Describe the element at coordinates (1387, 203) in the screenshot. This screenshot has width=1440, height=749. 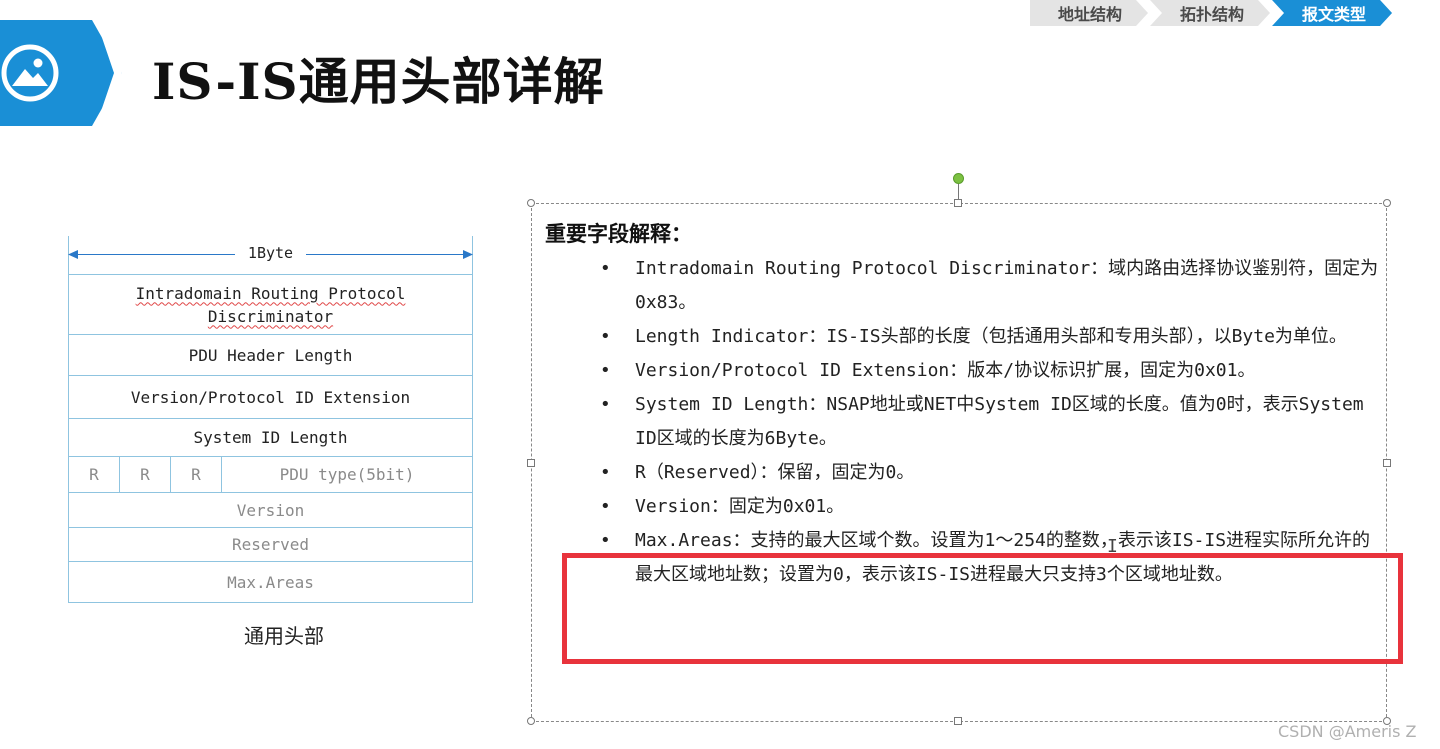
I see `resize-handle-top-right` at that location.